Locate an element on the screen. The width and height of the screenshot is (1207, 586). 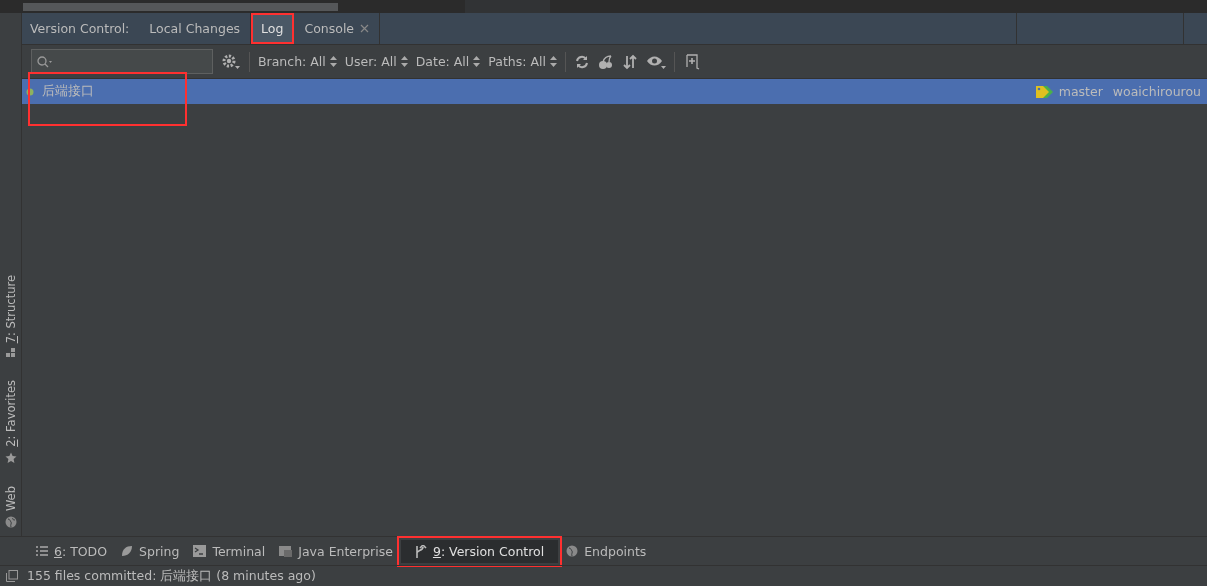
panel-toggle-icon is located at coordinates (12, 576).